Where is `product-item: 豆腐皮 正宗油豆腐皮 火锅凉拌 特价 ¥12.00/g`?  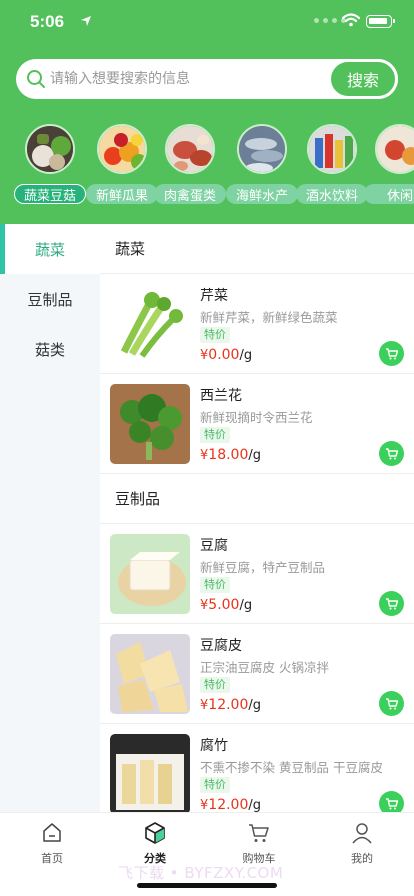 product-item: 豆腐皮 正宗油豆腐皮 火锅凉拌 特价 ¥12.00/g is located at coordinates (257, 674).